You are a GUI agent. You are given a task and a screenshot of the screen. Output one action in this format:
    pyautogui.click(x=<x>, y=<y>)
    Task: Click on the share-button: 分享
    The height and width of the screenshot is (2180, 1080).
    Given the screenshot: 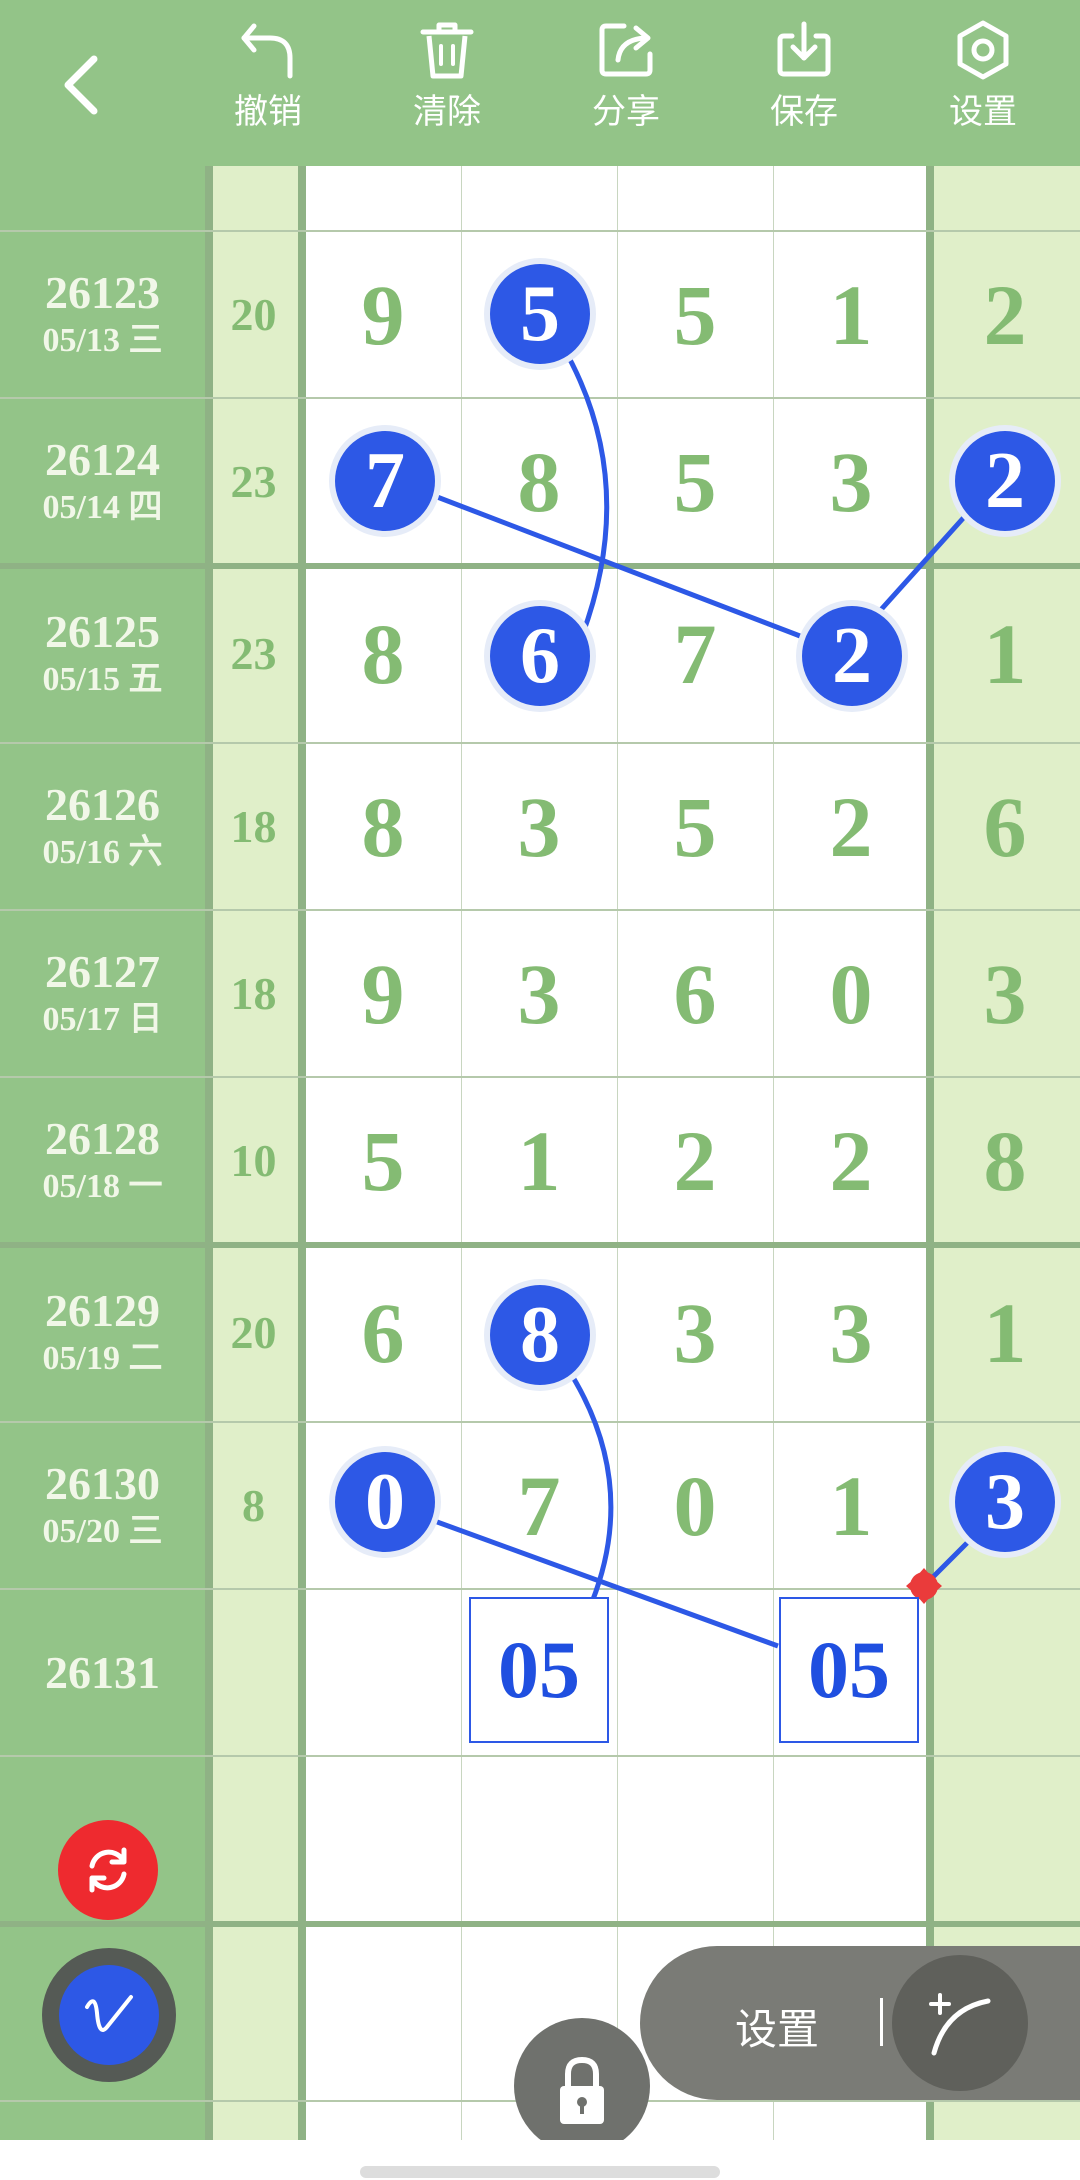 What is the action you would take?
    pyautogui.click(x=626, y=83)
    